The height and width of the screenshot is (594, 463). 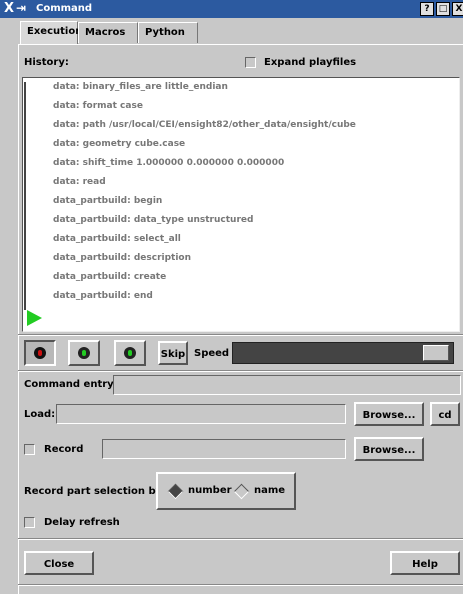 I want to click on play-icon, so click(x=84, y=353).